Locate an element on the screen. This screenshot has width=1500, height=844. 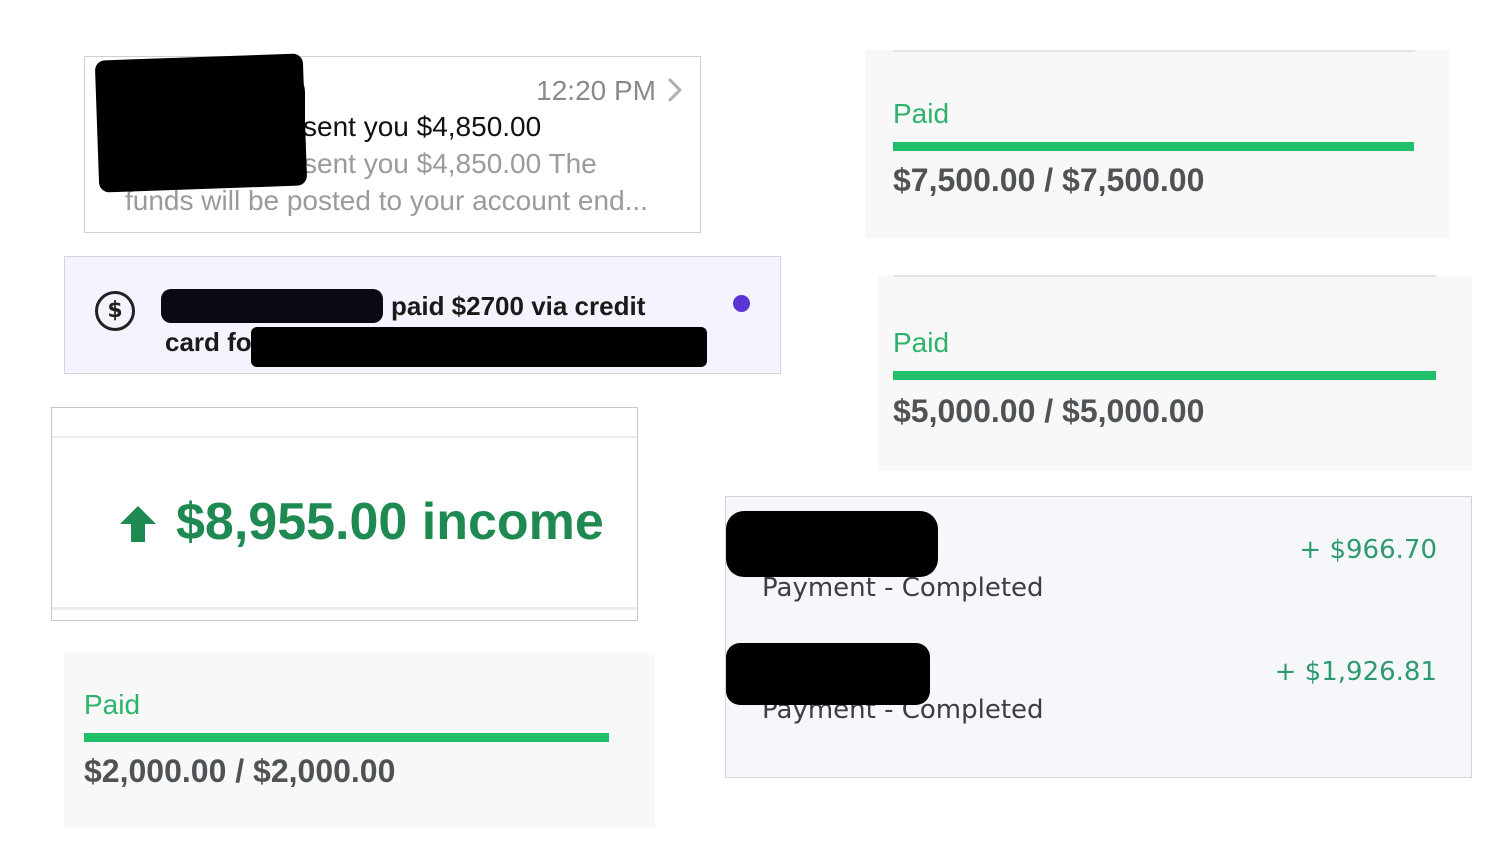
paid-progress-card: Paid $7,500.00 / $7,500.00 is located at coordinates (1157, 144).